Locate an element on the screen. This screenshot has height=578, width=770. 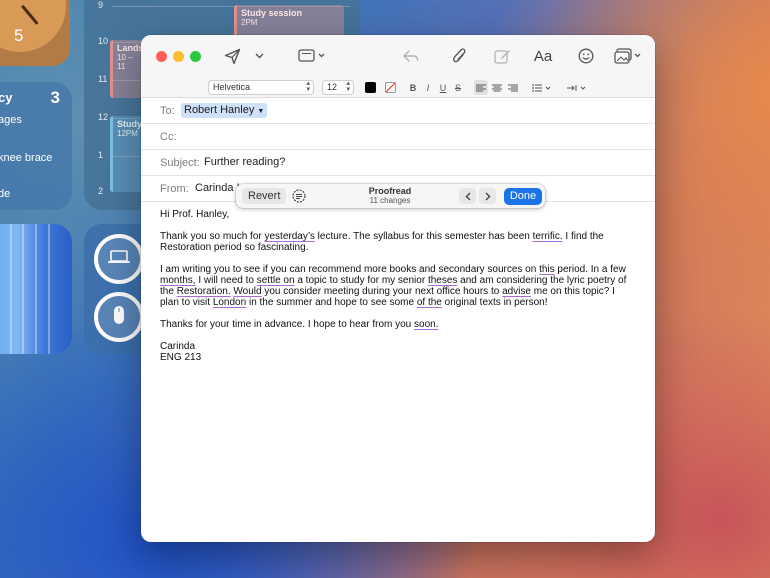
recipient-name: Robert Hanley is located at coordinates (219, 110).